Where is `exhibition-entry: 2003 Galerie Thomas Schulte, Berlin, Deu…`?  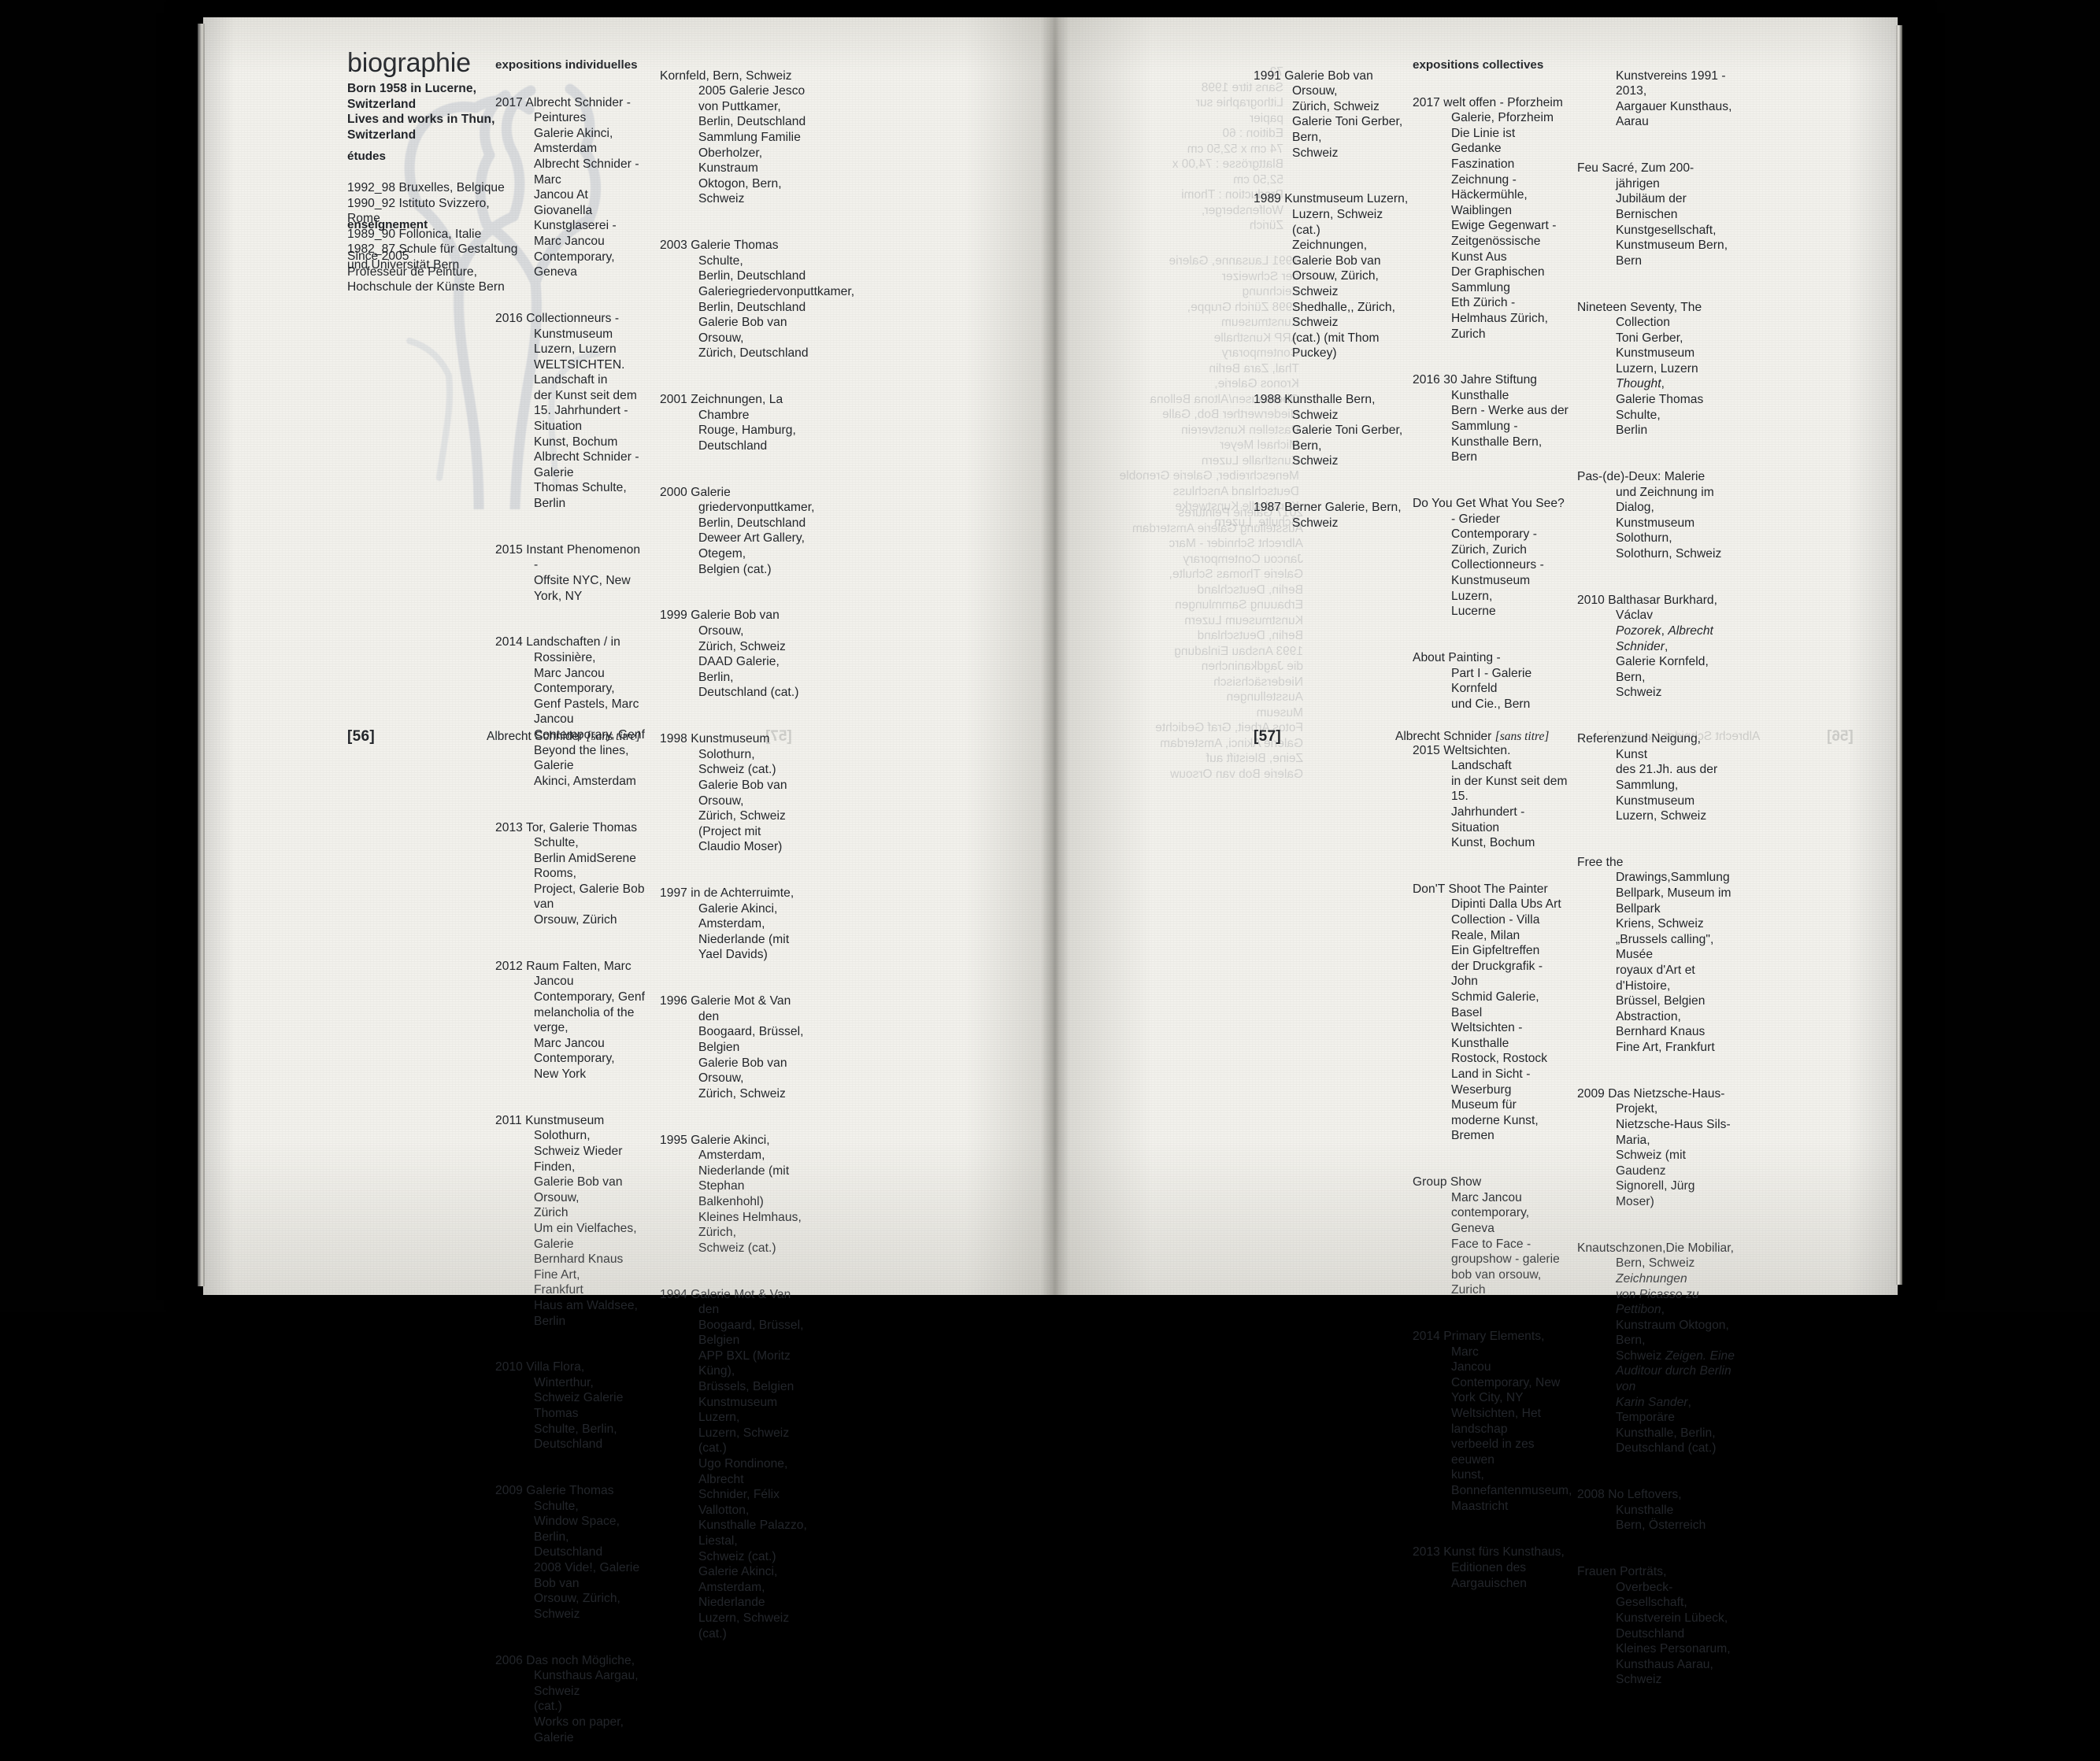 exhibition-entry: 2003 Galerie Thomas Schulte, Berlin, Deu… is located at coordinates (737, 299).